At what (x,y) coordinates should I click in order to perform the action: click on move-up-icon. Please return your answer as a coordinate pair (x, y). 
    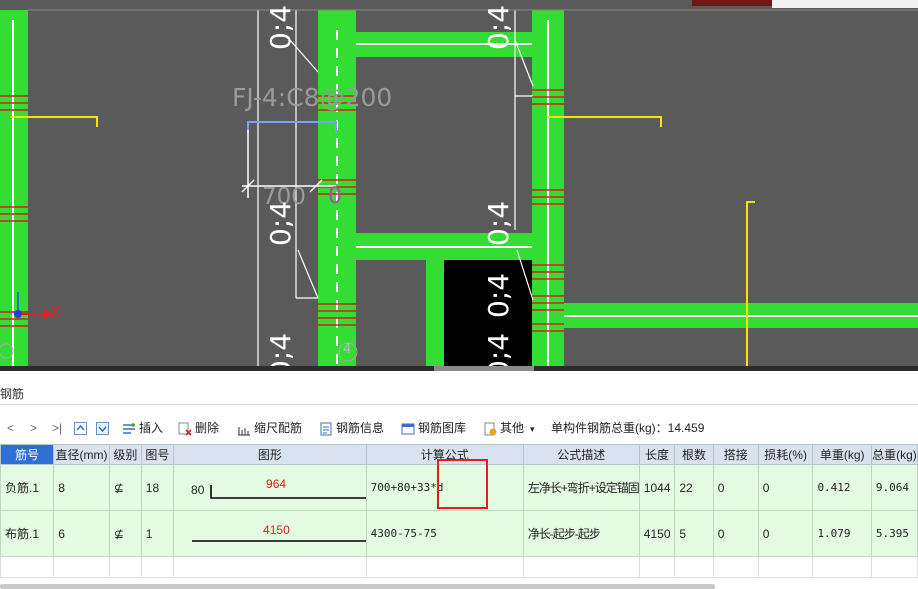
    Looking at the image, I should click on (82, 428).